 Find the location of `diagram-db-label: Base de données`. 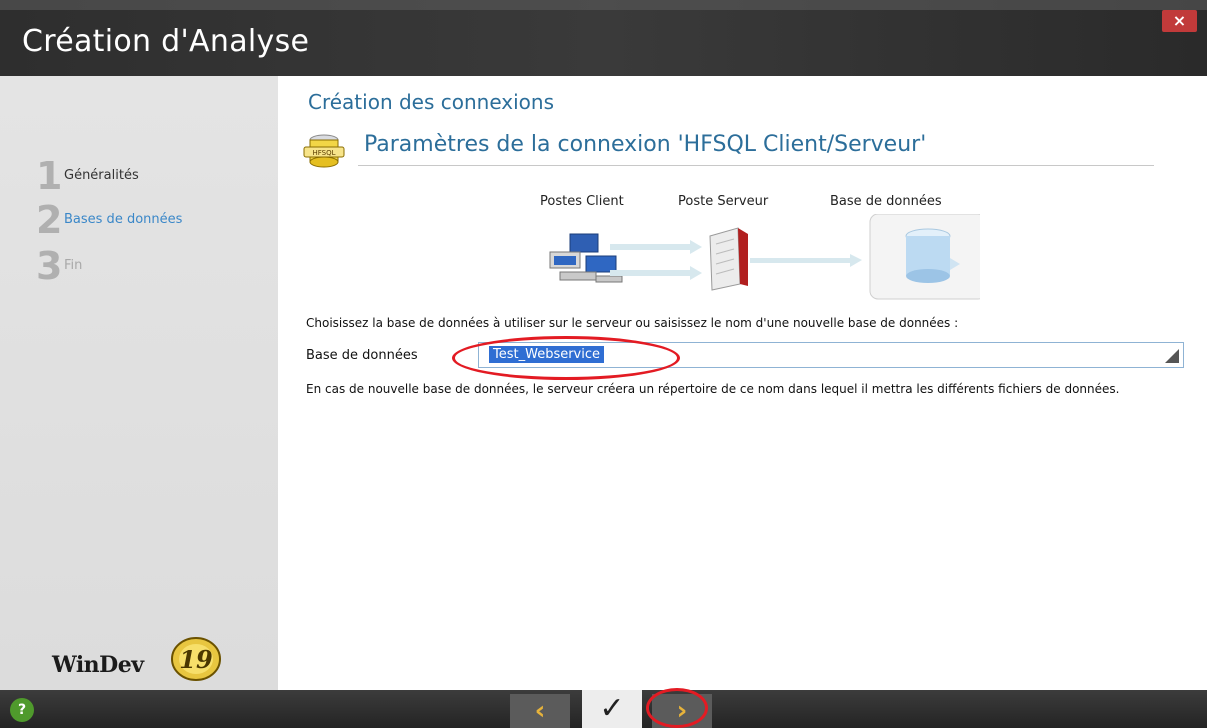

diagram-db-label: Base de données is located at coordinates (886, 201).